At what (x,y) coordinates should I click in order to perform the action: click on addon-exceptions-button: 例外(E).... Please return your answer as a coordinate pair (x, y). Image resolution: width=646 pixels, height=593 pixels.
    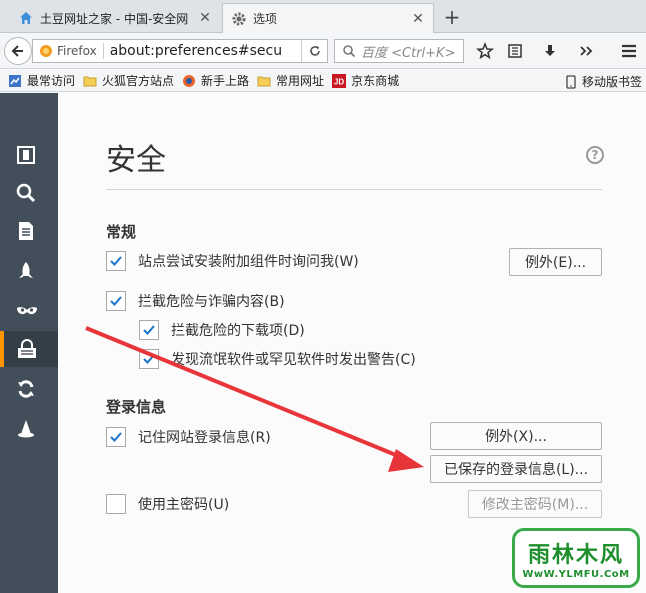
    Looking at the image, I should click on (555, 262).